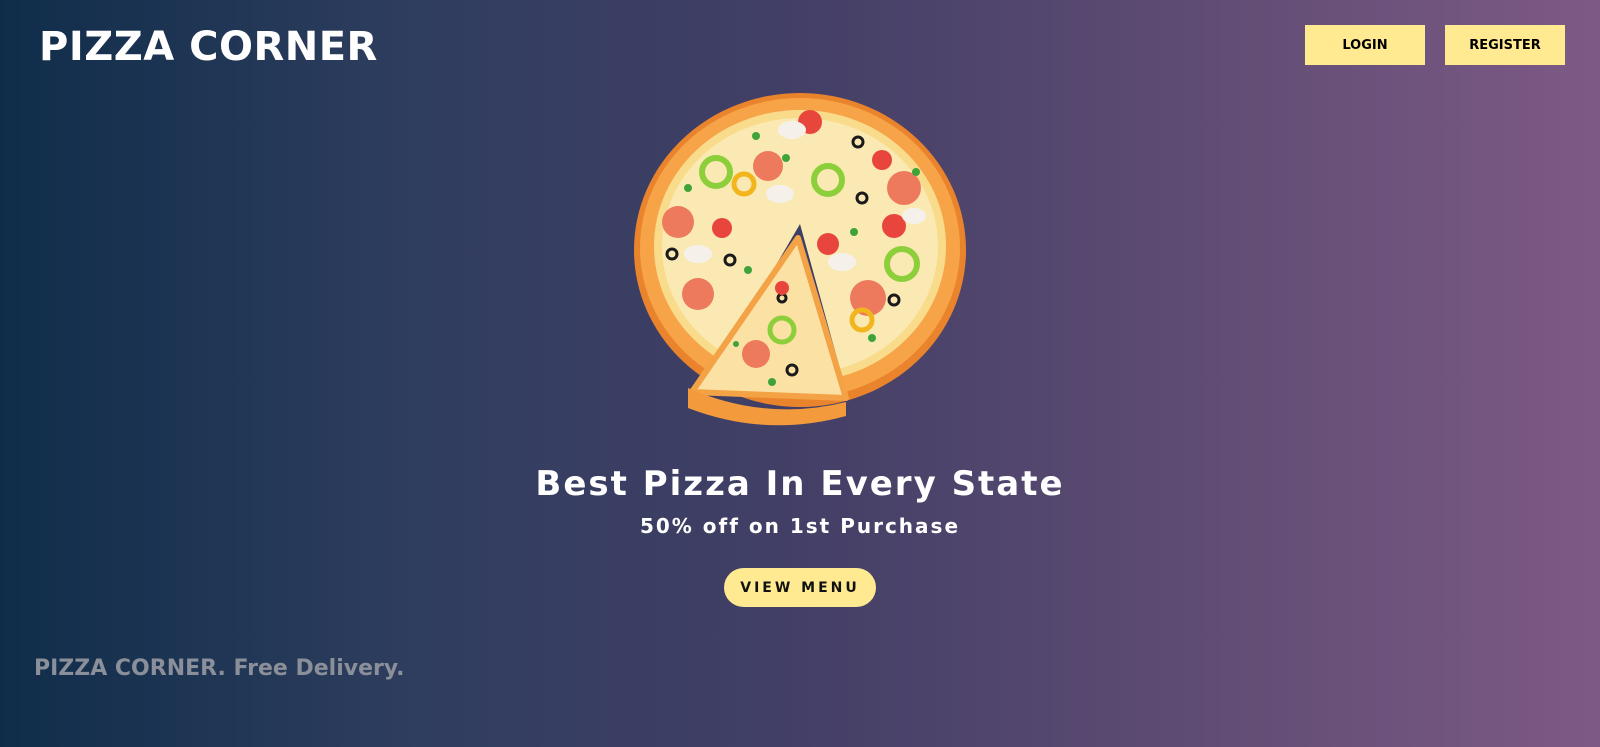 The height and width of the screenshot is (747, 1600). What do you see at coordinates (219, 668) in the screenshot?
I see `footer-tagline: PIZZA CORNER. Free Delivery.` at bounding box center [219, 668].